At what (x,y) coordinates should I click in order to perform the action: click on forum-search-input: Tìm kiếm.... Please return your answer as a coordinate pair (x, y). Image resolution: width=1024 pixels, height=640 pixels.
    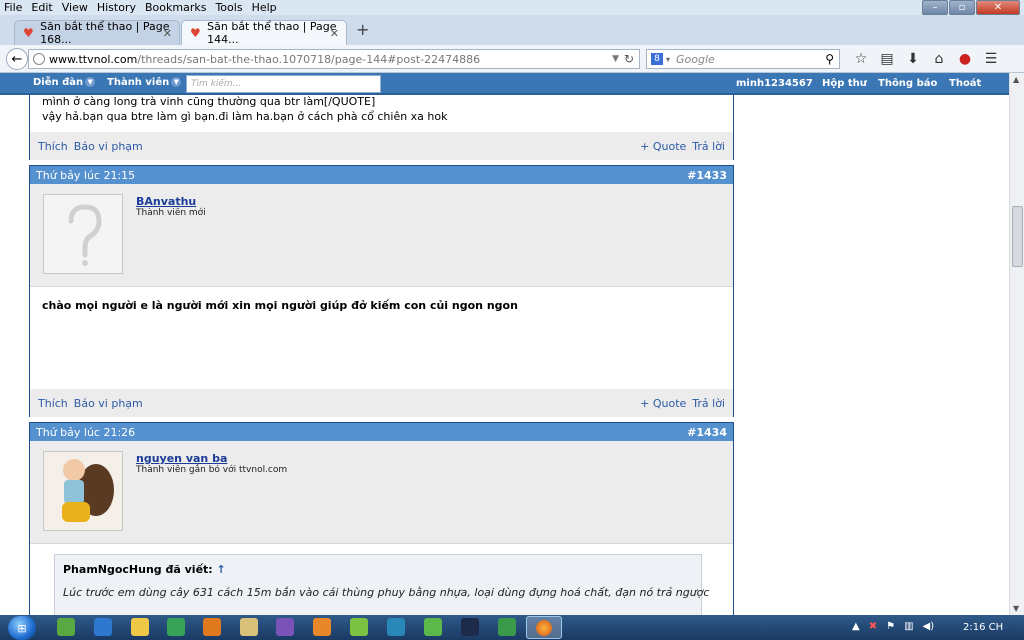
    Looking at the image, I should click on (283, 84).